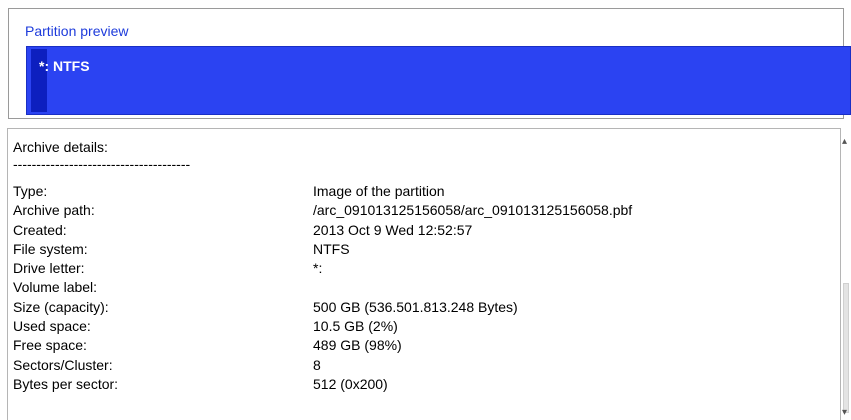 This screenshot has width=851, height=420. Describe the element at coordinates (379, 191) in the screenshot. I see `details-row-value: Image of the partition` at that location.